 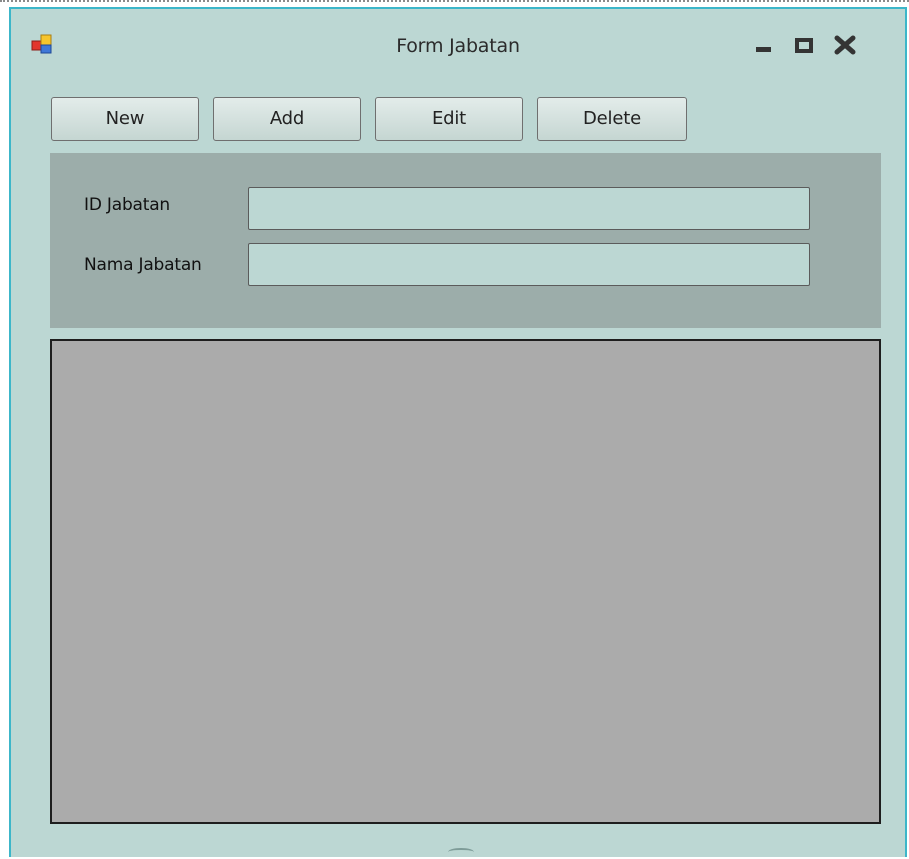 I want to click on add-button: Add, so click(x=287, y=119).